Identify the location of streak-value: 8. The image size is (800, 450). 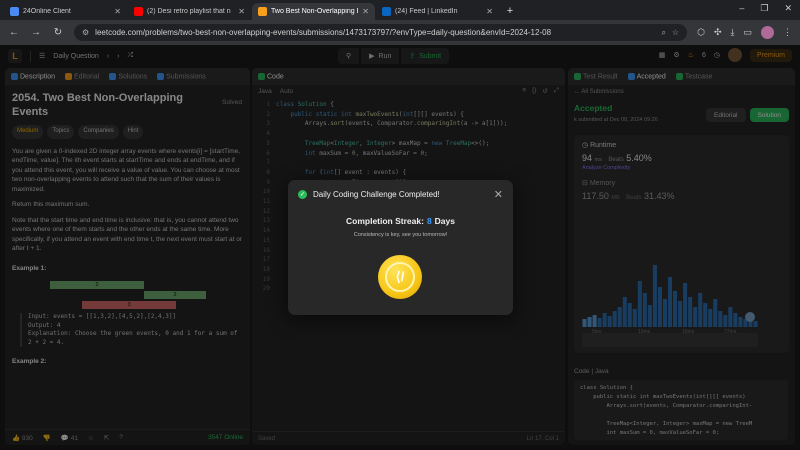
(429, 221).